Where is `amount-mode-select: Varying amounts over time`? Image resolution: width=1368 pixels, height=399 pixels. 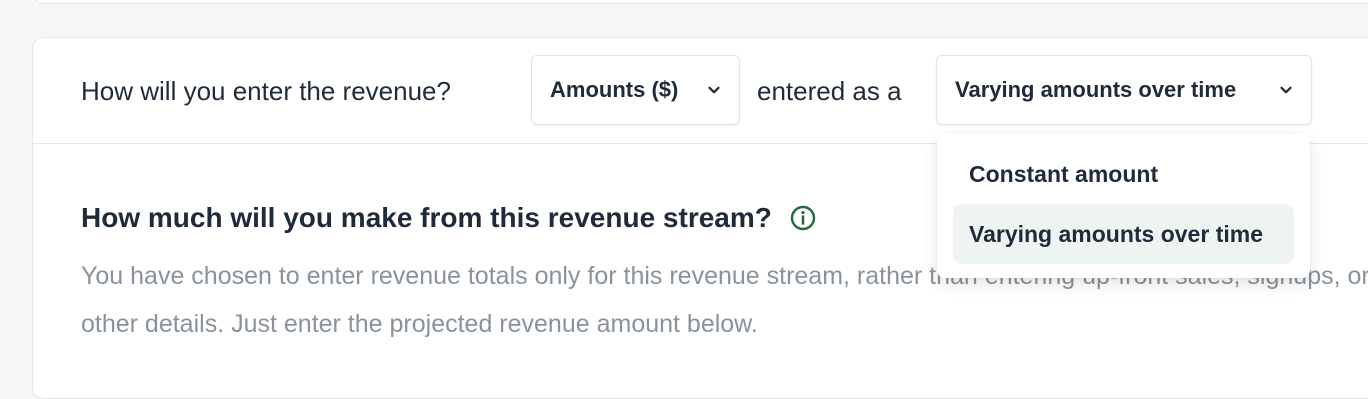 amount-mode-select: Varying amounts over time is located at coordinates (1124, 90).